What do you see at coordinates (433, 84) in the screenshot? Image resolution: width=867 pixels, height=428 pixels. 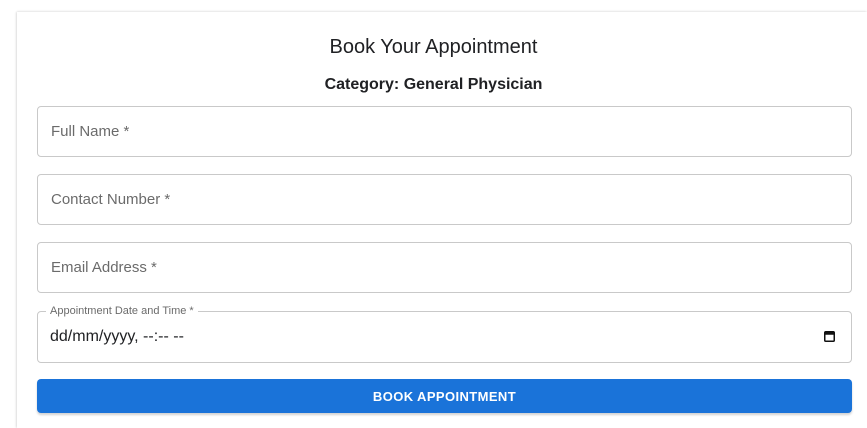 I see `category-label: Category: General Physician` at bounding box center [433, 84].